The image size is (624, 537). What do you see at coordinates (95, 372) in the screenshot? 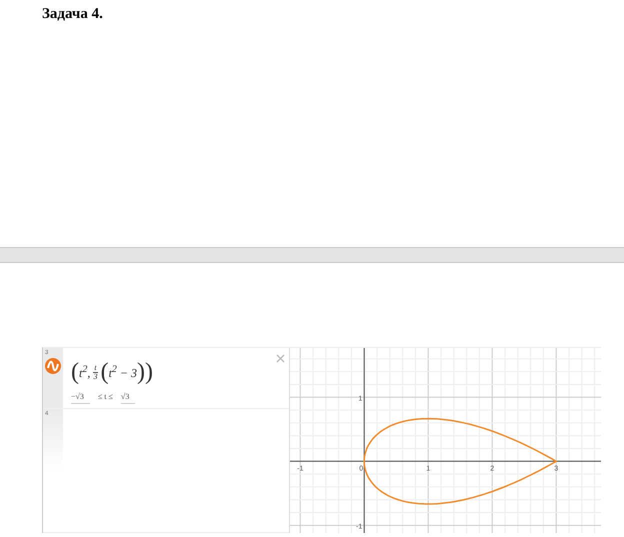
I see `fraction: t 3` at bounding box center [95, 372].